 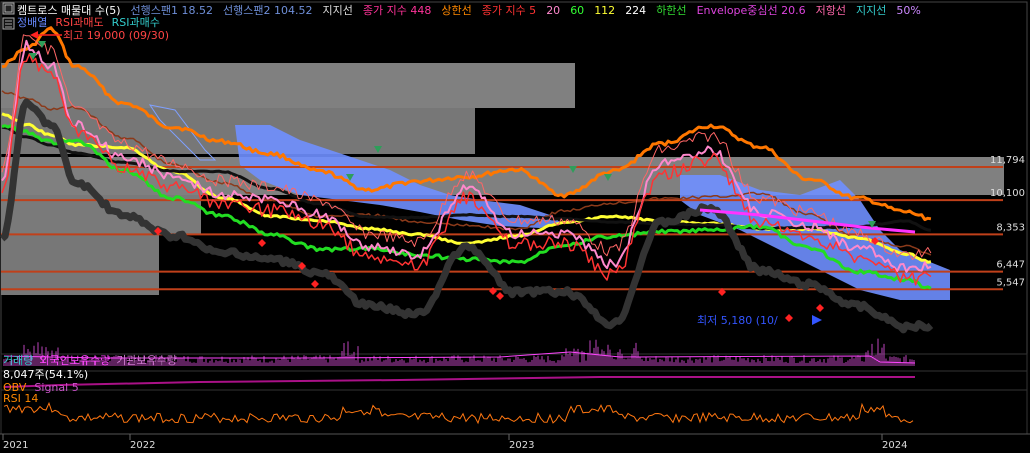 What do you see at coordinates (1010, 265) in the screenshot?
I see `price-level-label: 6,447` at bounding box center [1010, 265].